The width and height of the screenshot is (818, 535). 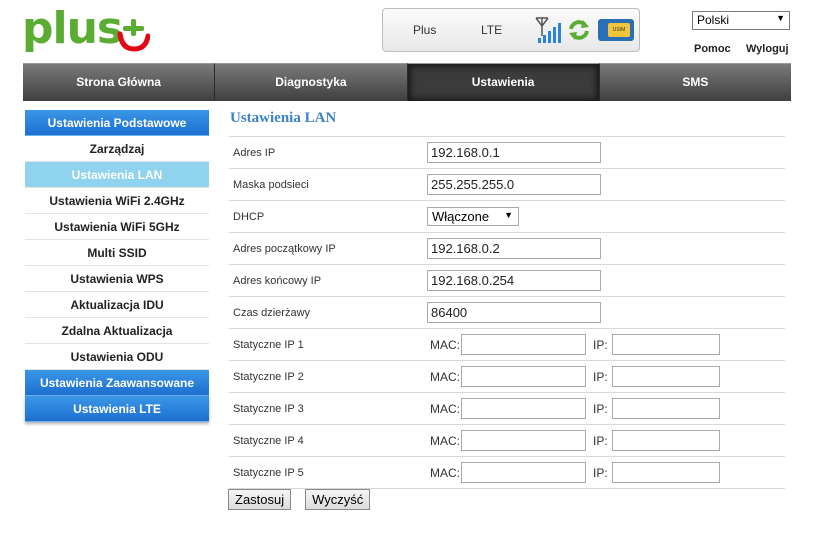 What do you see at coordinates (492, 30) in the screenshot?
I see `network-type: LTE` at bounding box center [492, 30].